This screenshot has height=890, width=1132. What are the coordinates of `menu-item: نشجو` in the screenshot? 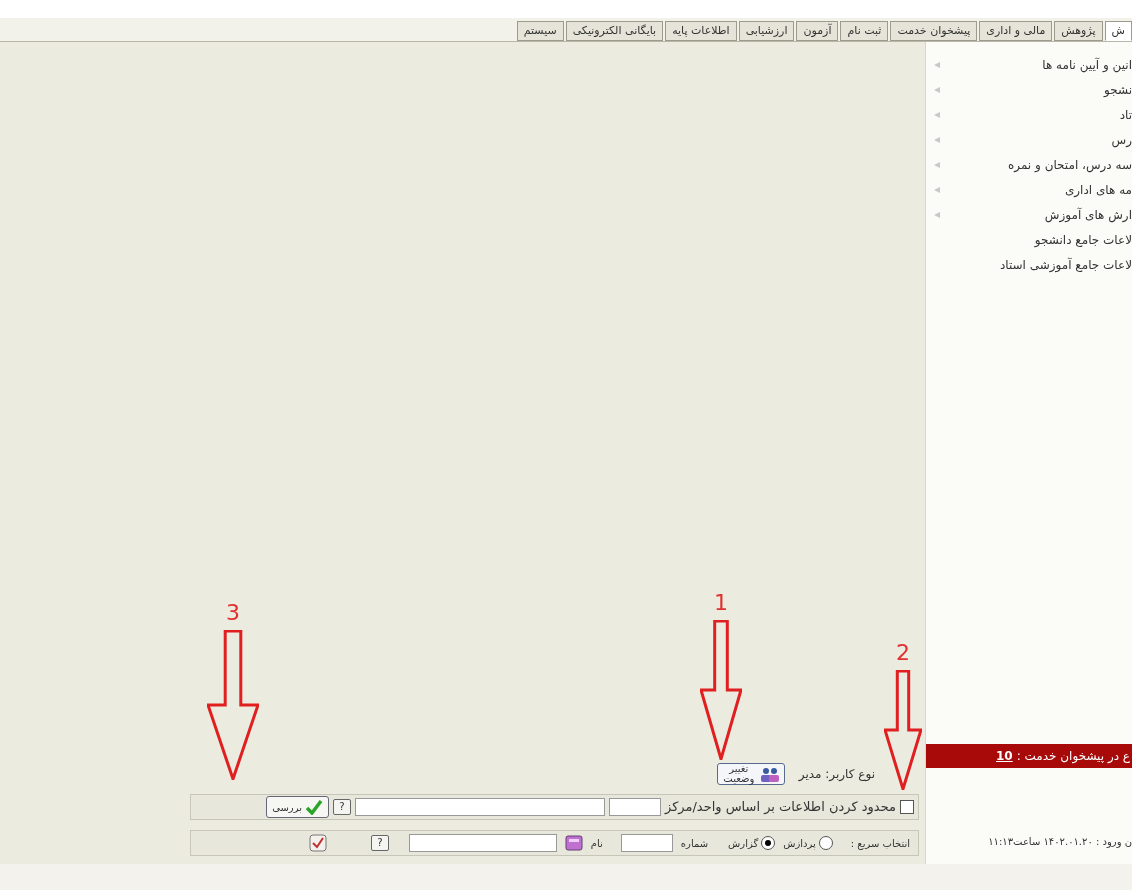 It's located at (1029, 89).